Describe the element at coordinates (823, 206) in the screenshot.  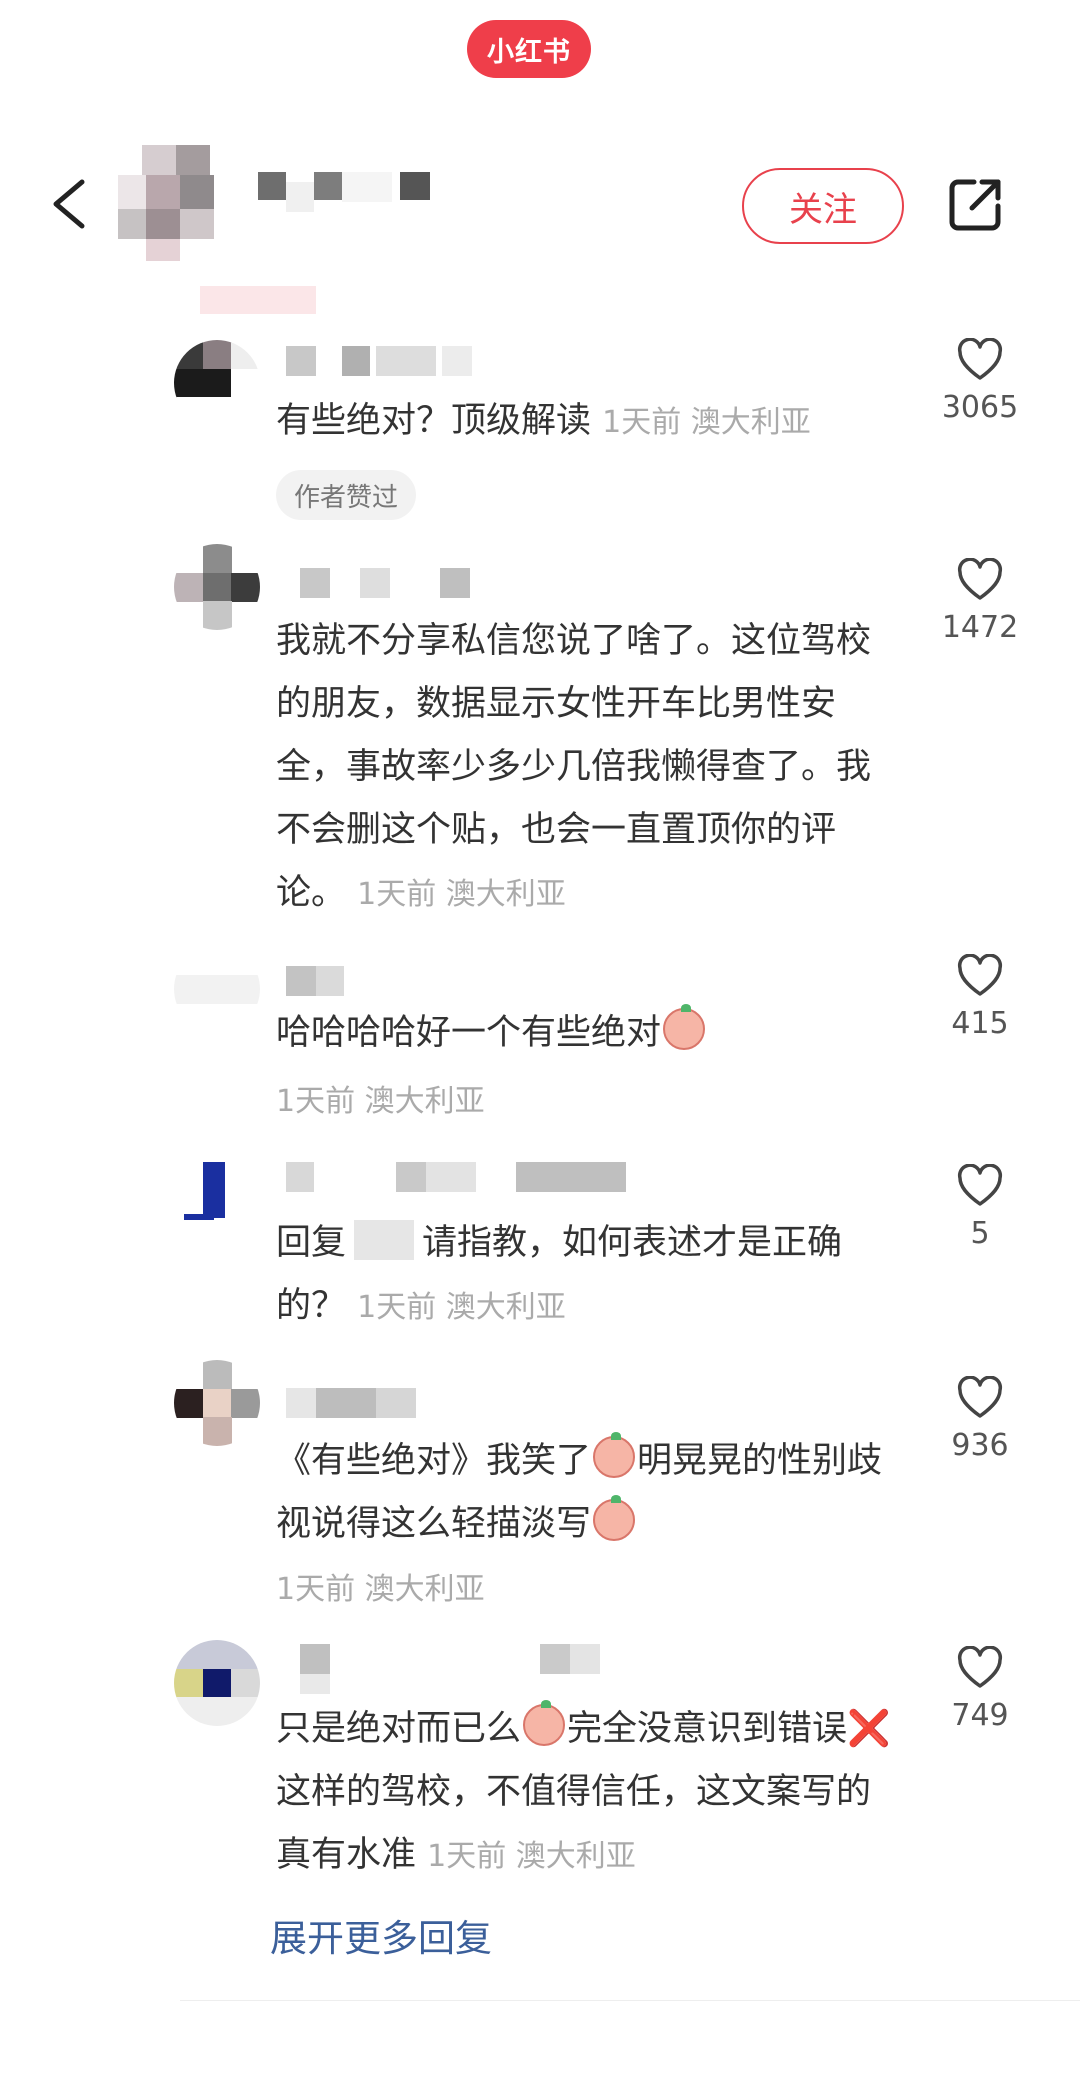
I see `follow-button: 关注` at that location.